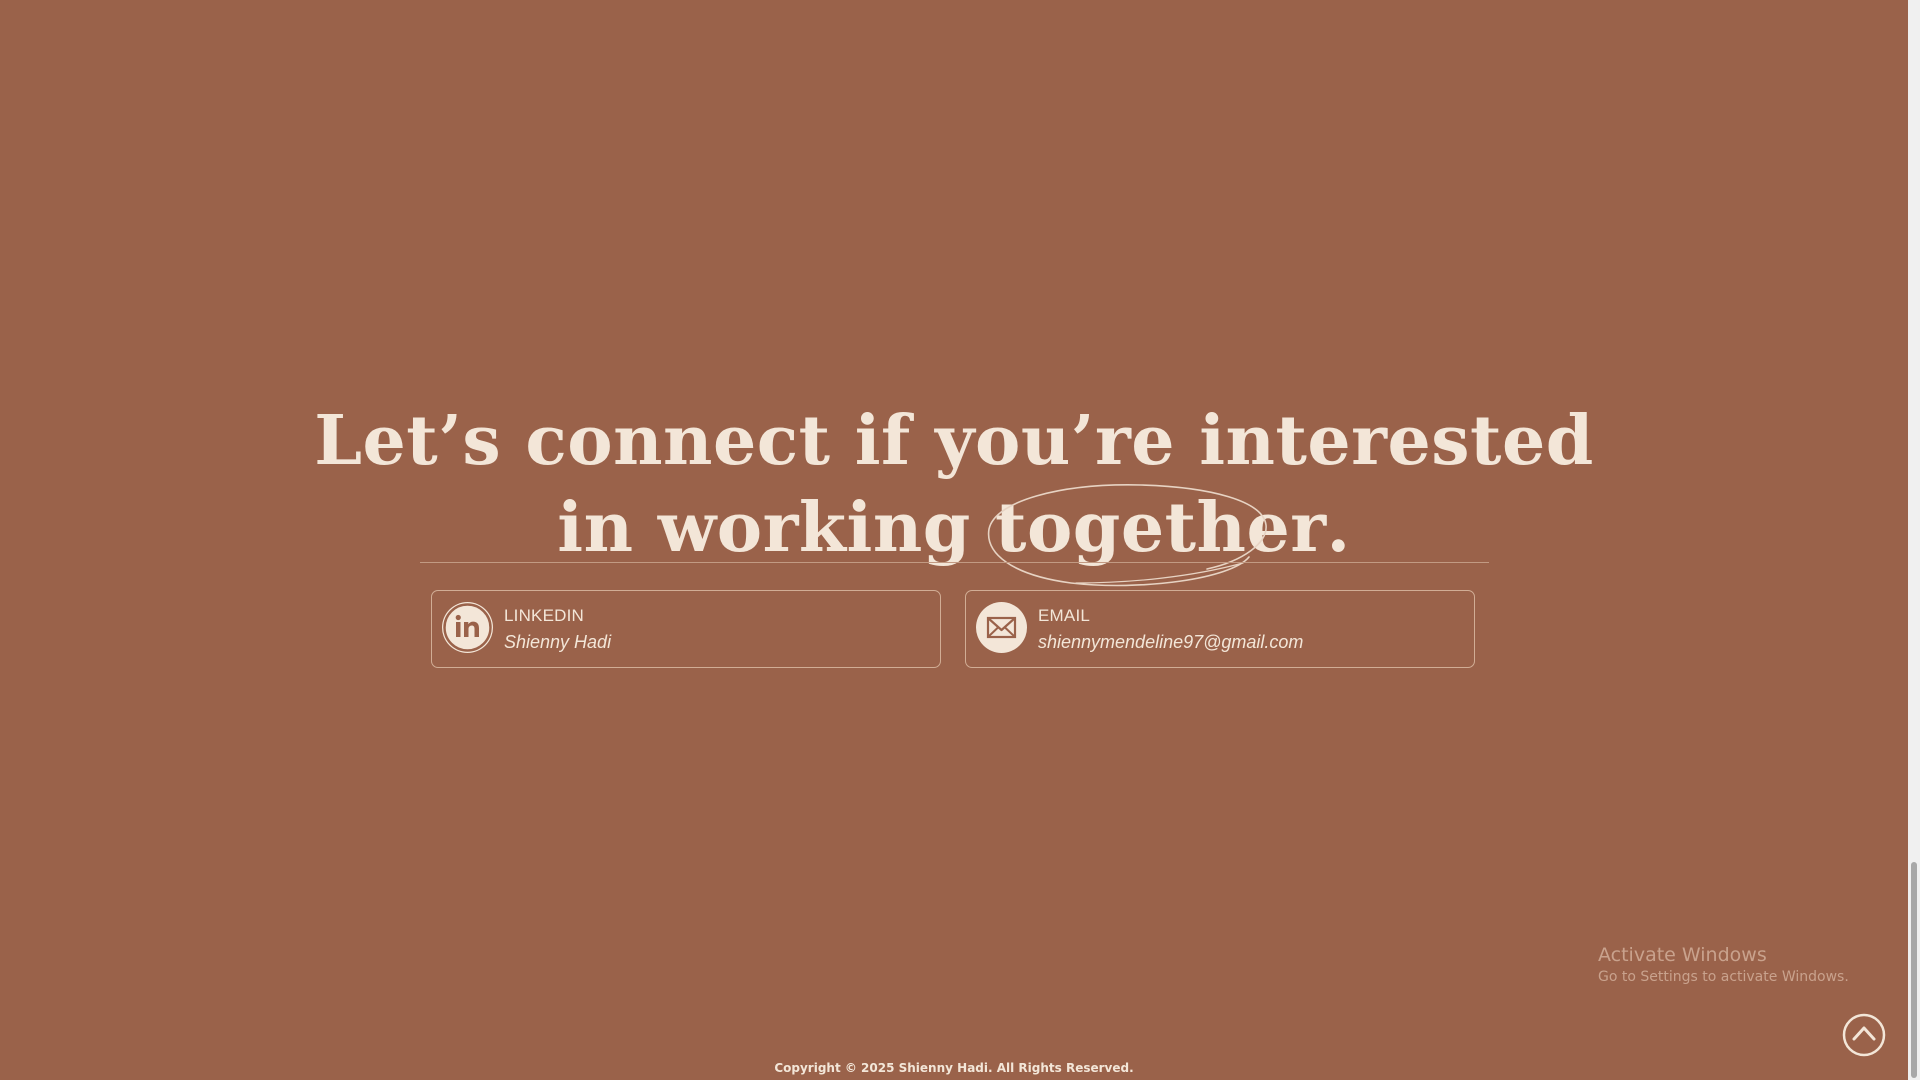 The image size is (1920, 1080). Describe the element at coordinates (1682, 955) in the screenshot. I see `watermark-title: Activate Windows` at that location.